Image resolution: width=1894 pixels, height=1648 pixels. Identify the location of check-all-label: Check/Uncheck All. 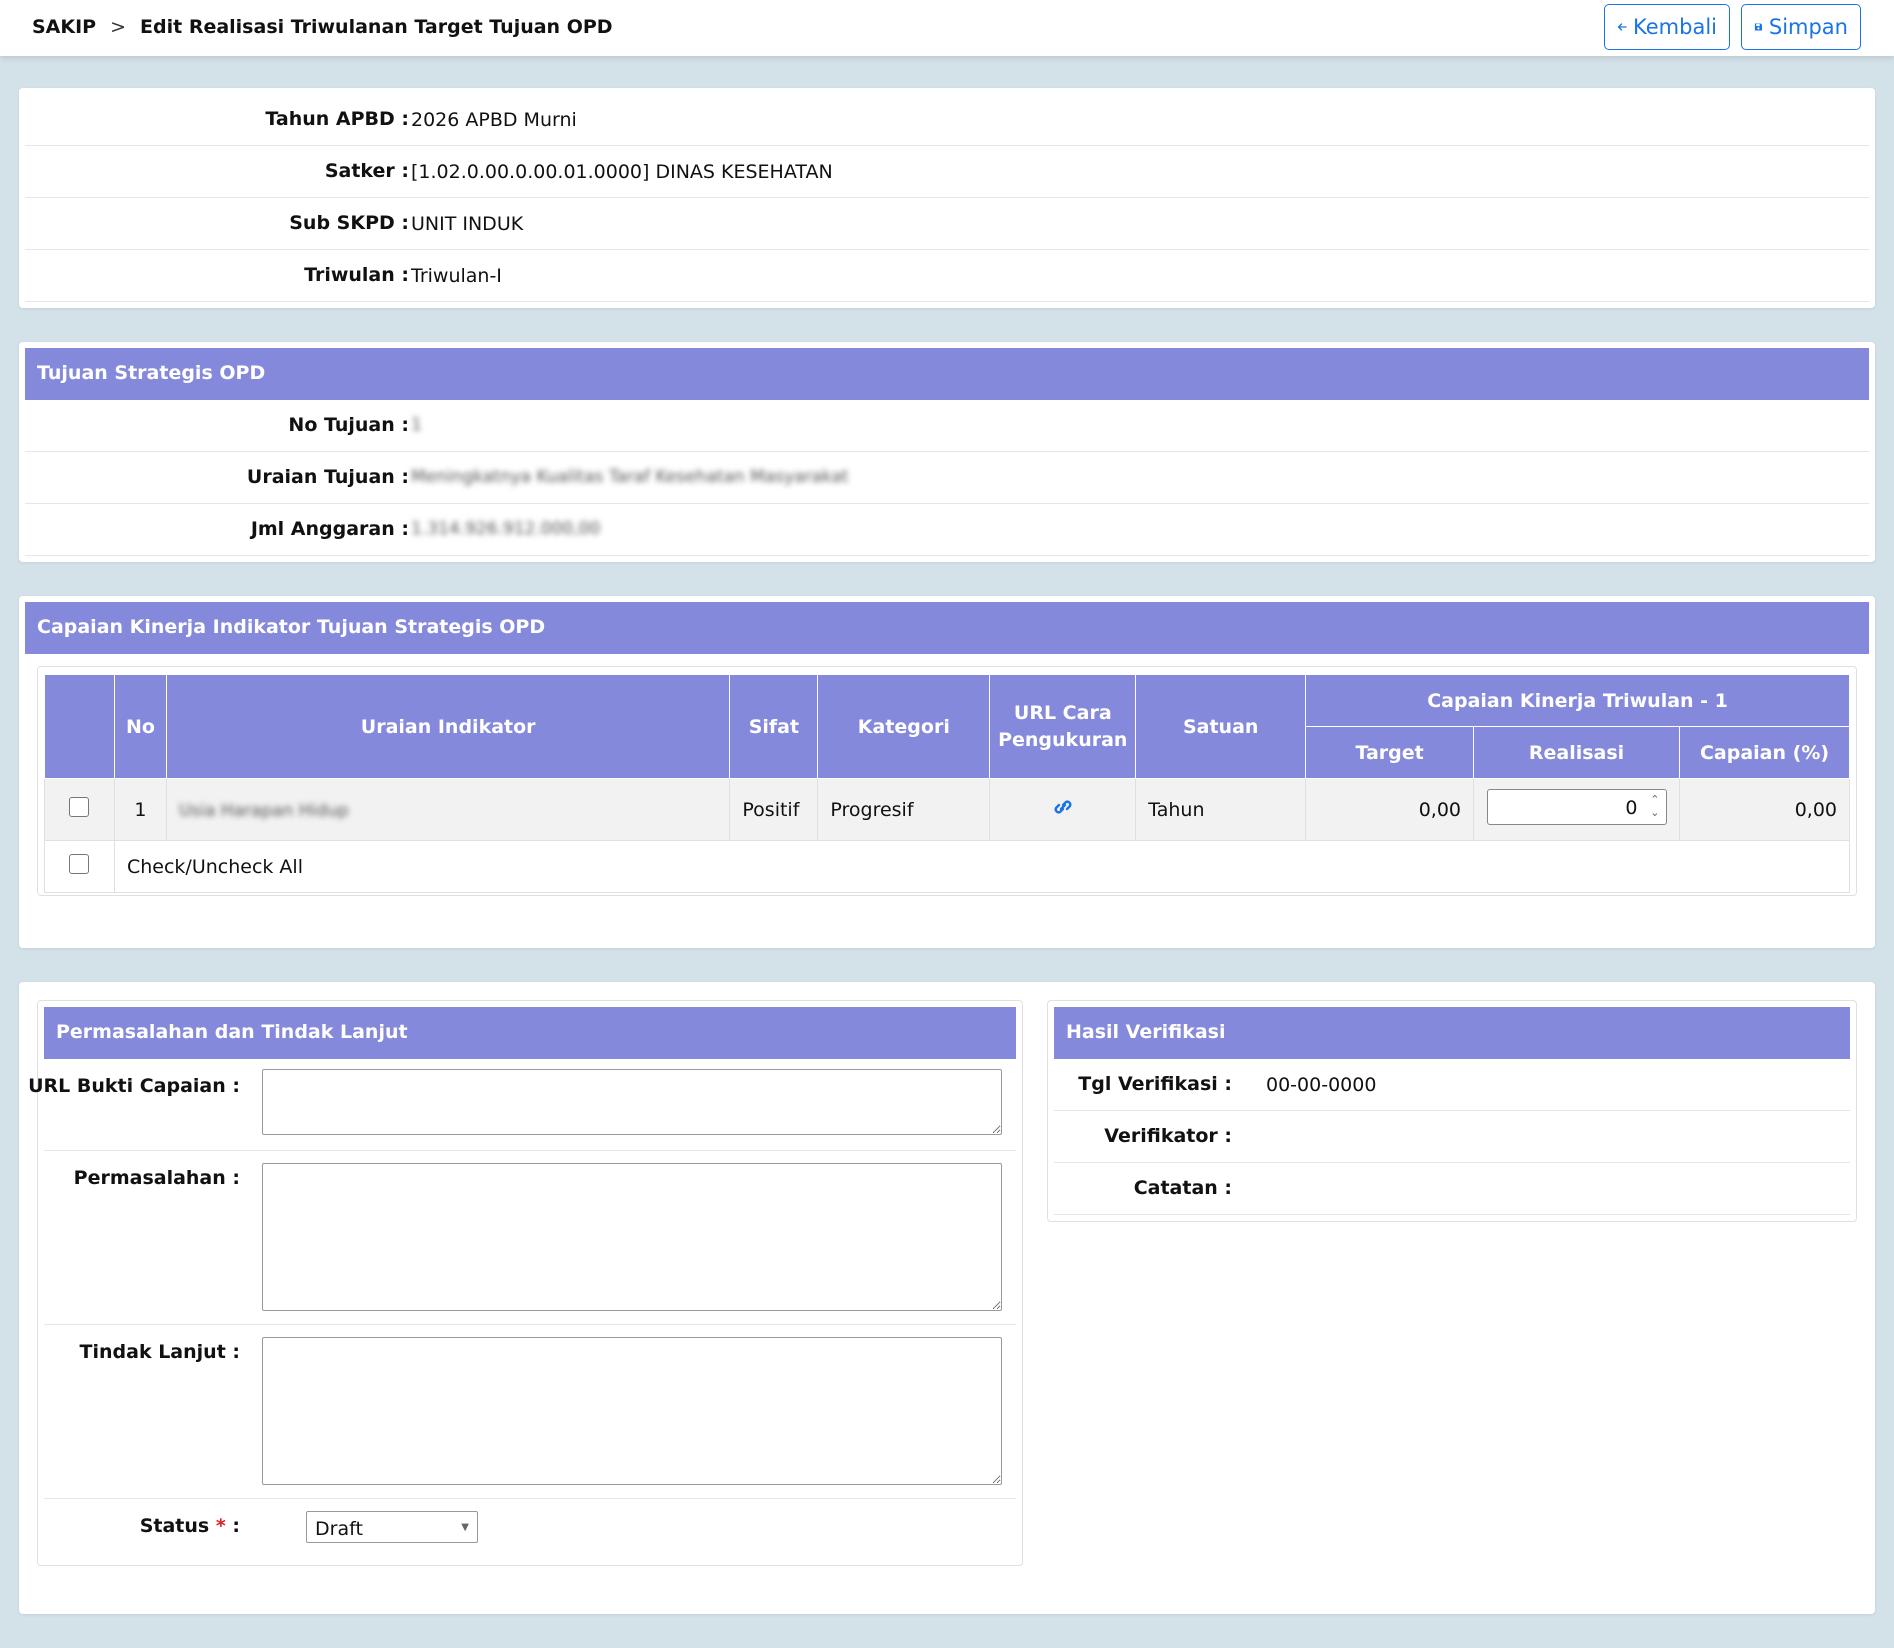
(982, 866).